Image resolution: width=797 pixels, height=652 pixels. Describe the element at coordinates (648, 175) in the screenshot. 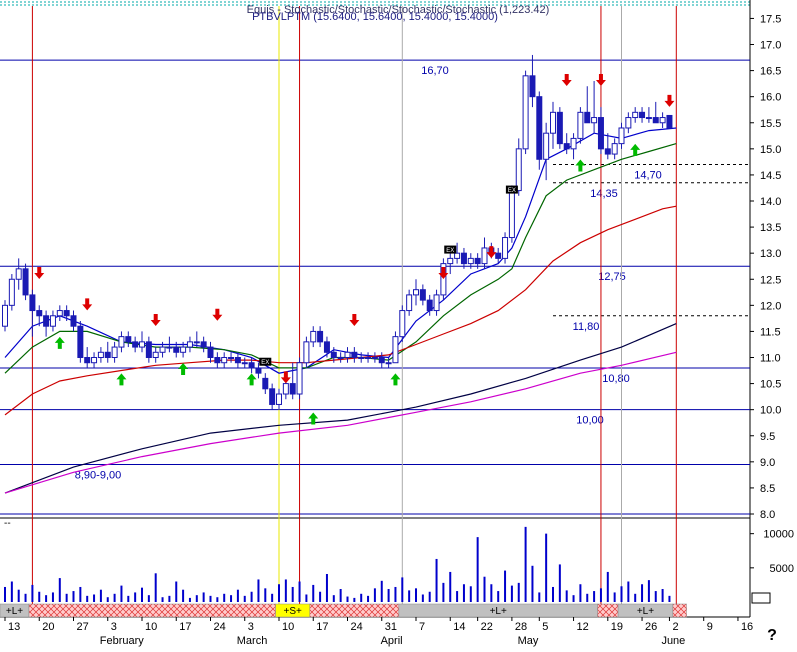

I see `hline-label-1: 14,70` at that location.